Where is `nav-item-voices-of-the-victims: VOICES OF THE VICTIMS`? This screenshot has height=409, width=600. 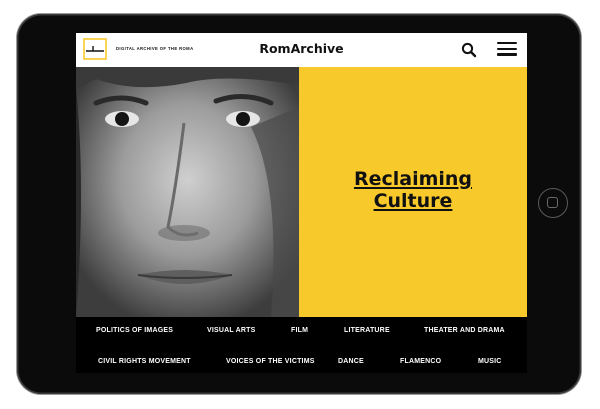 nav-item-voices-of-the-victims: VOICES OF THE VICTIMS is located at coordinates (270, 361).